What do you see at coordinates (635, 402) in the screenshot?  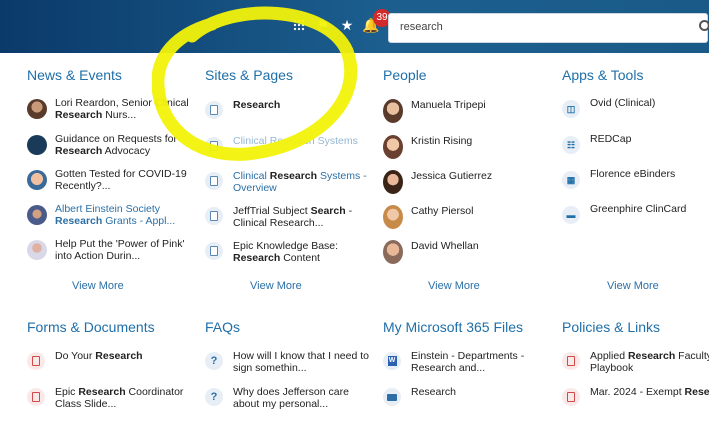 I see `policy-item: Mar. 2024 - Exempt Research` at bounding box center [635, 402].